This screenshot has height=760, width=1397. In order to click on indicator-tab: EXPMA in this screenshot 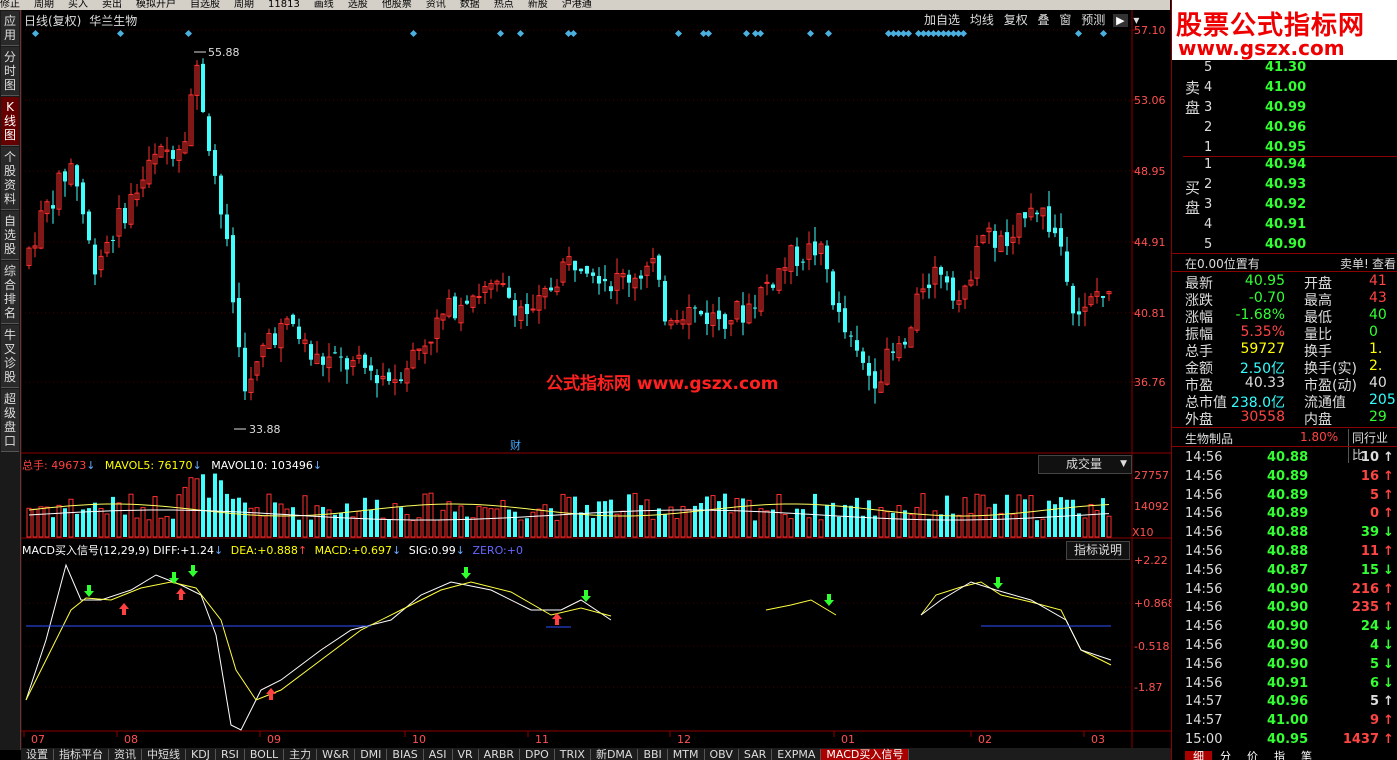, I will do `click(797, 754)`.